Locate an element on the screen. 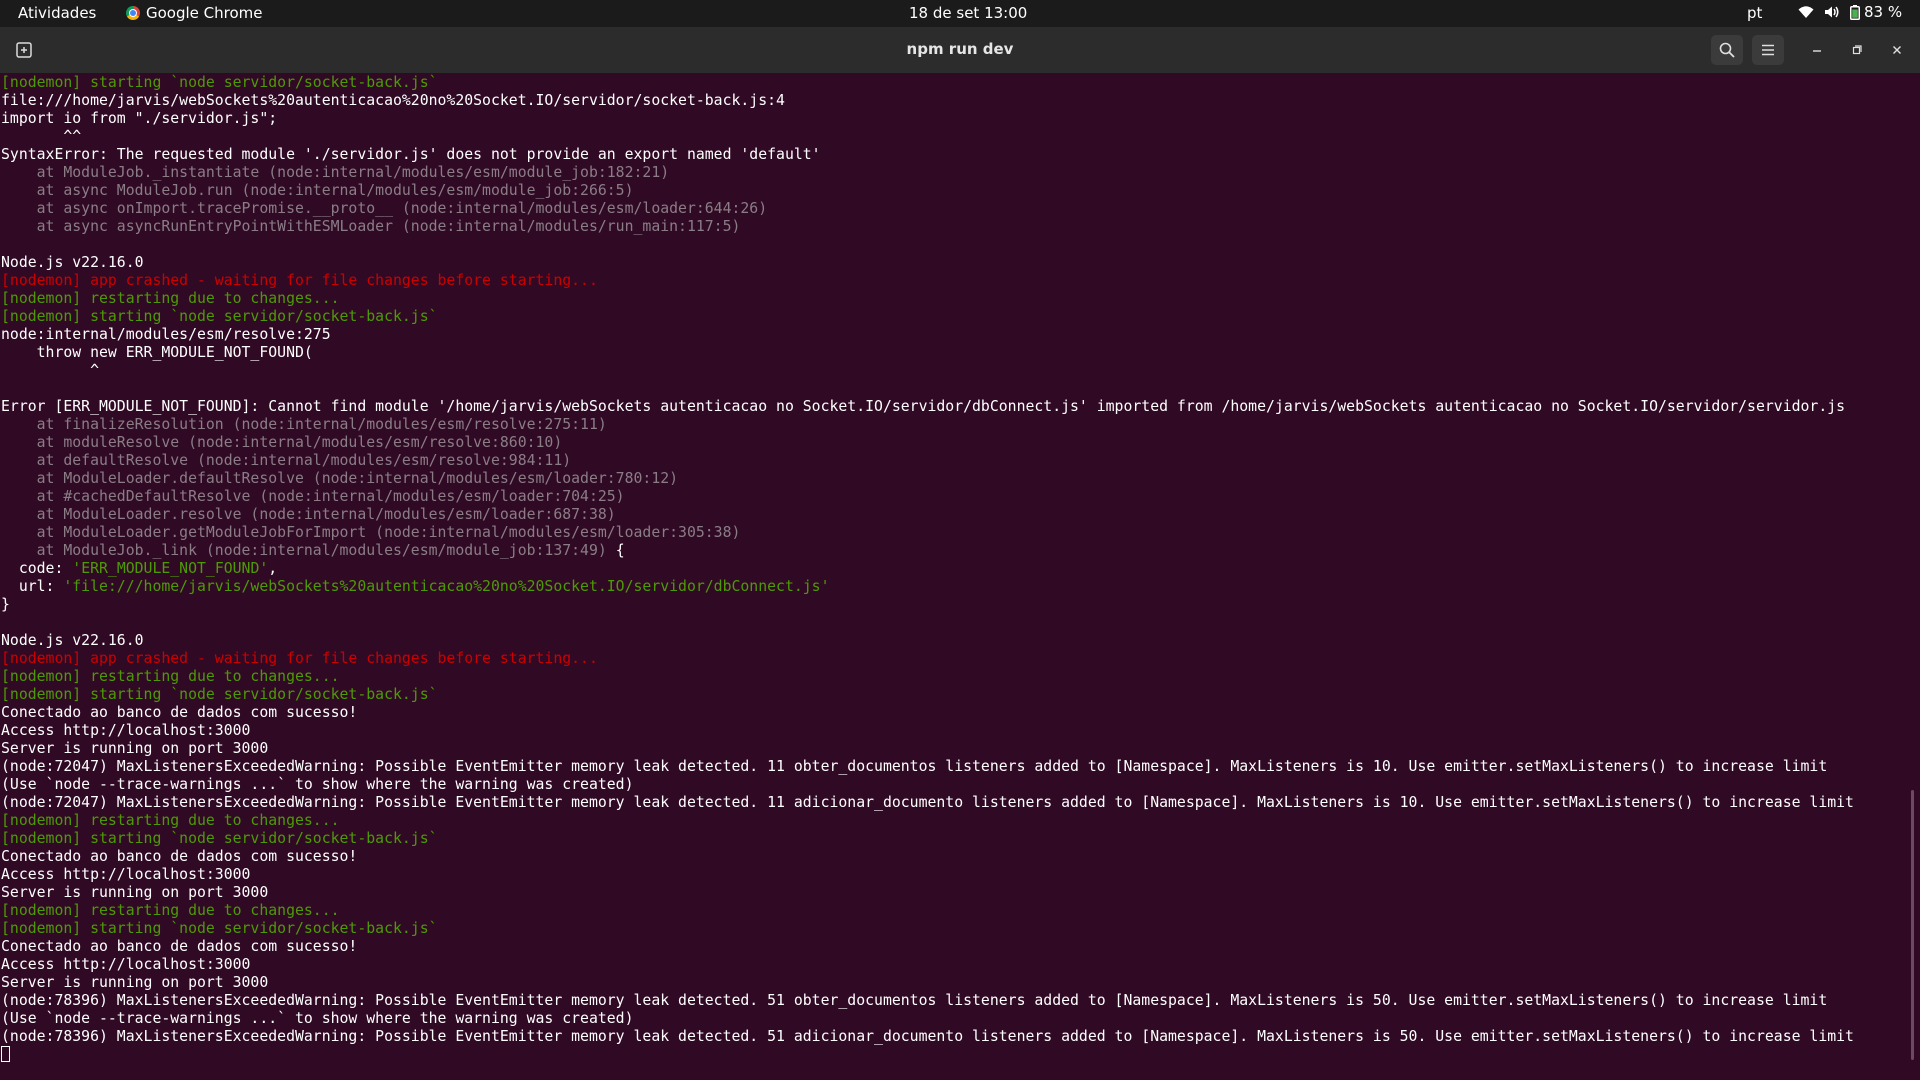 Image resolution: width=1920 pixels, height=1080 pixels. minimize-icon is located at coordinates (1817, 51).